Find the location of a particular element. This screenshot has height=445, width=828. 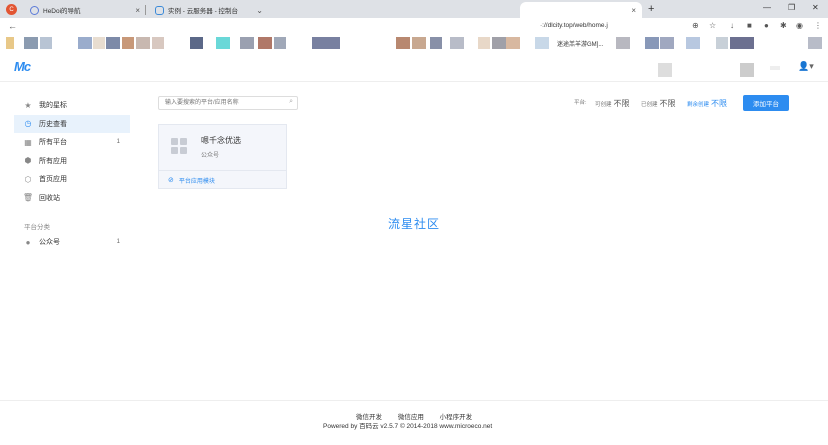

bookmark-star-icon: ☆ is located at coordinates (712, 25).